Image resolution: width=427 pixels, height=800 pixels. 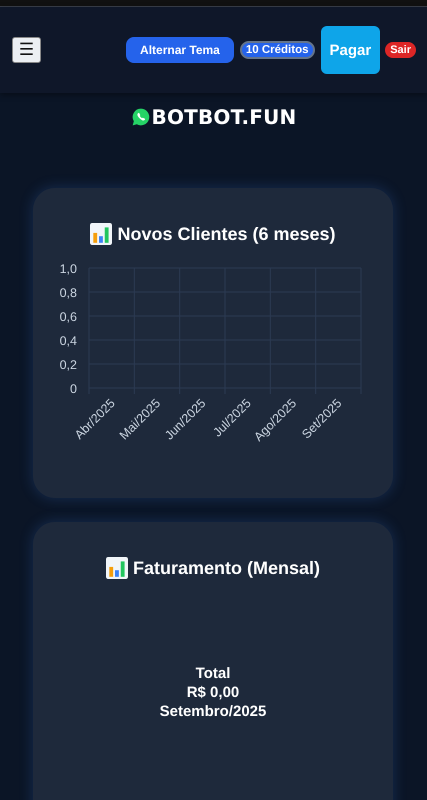 I want to click on summary-text: Total, so click(x=213, y=673).